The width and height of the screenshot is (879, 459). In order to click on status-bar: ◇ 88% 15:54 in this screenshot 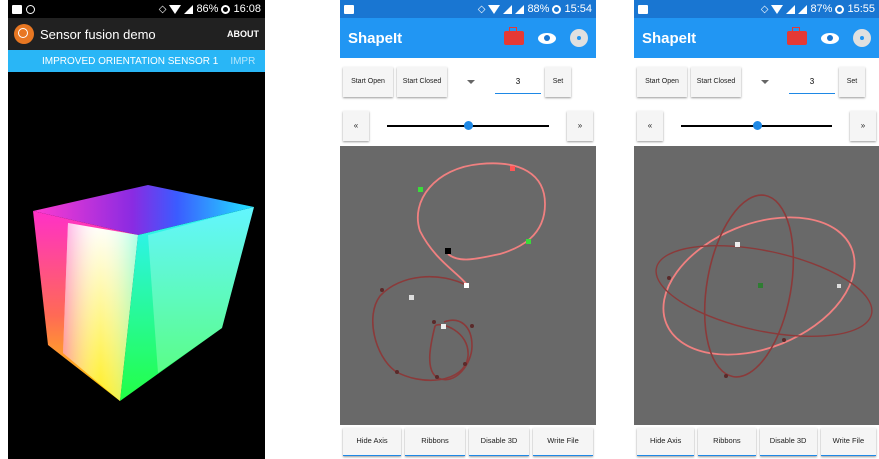, I will do `click(468, 9)`.